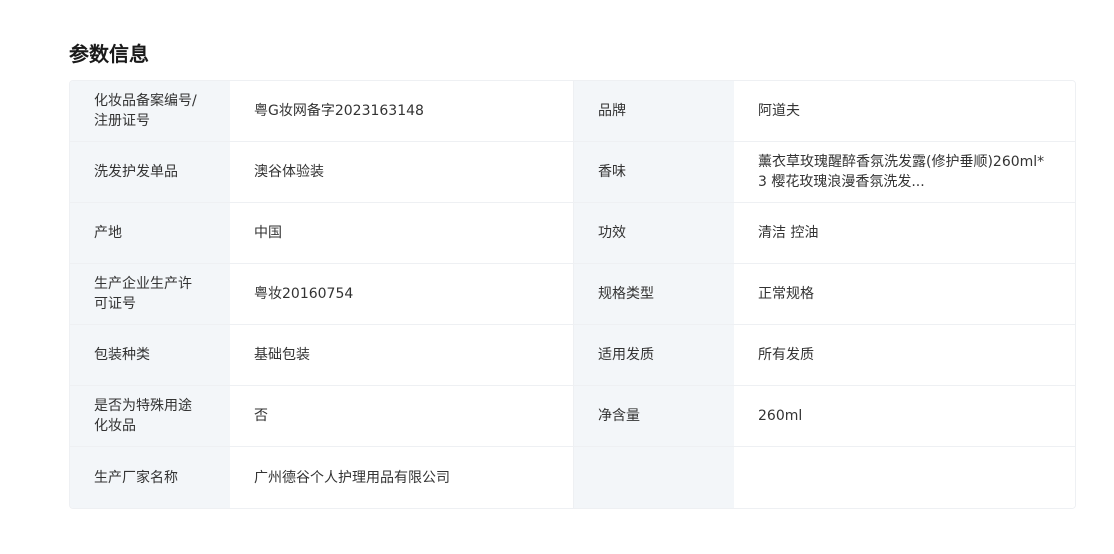 This screenshot has width=1114, height=554. Describe the element at coordinates (654, 111) in the screenshot. I see `param-label-brand: 品牌` at that location.